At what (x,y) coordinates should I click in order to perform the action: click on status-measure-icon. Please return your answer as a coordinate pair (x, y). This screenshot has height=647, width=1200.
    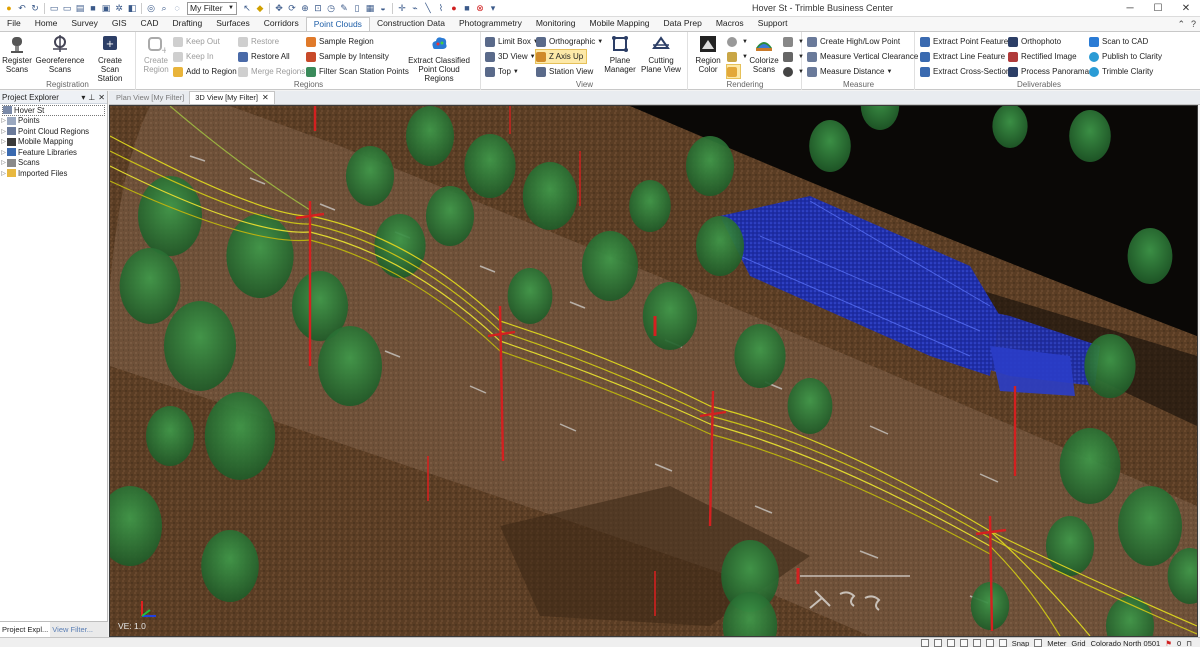
    Looking at the image, I should click on (976, 643).